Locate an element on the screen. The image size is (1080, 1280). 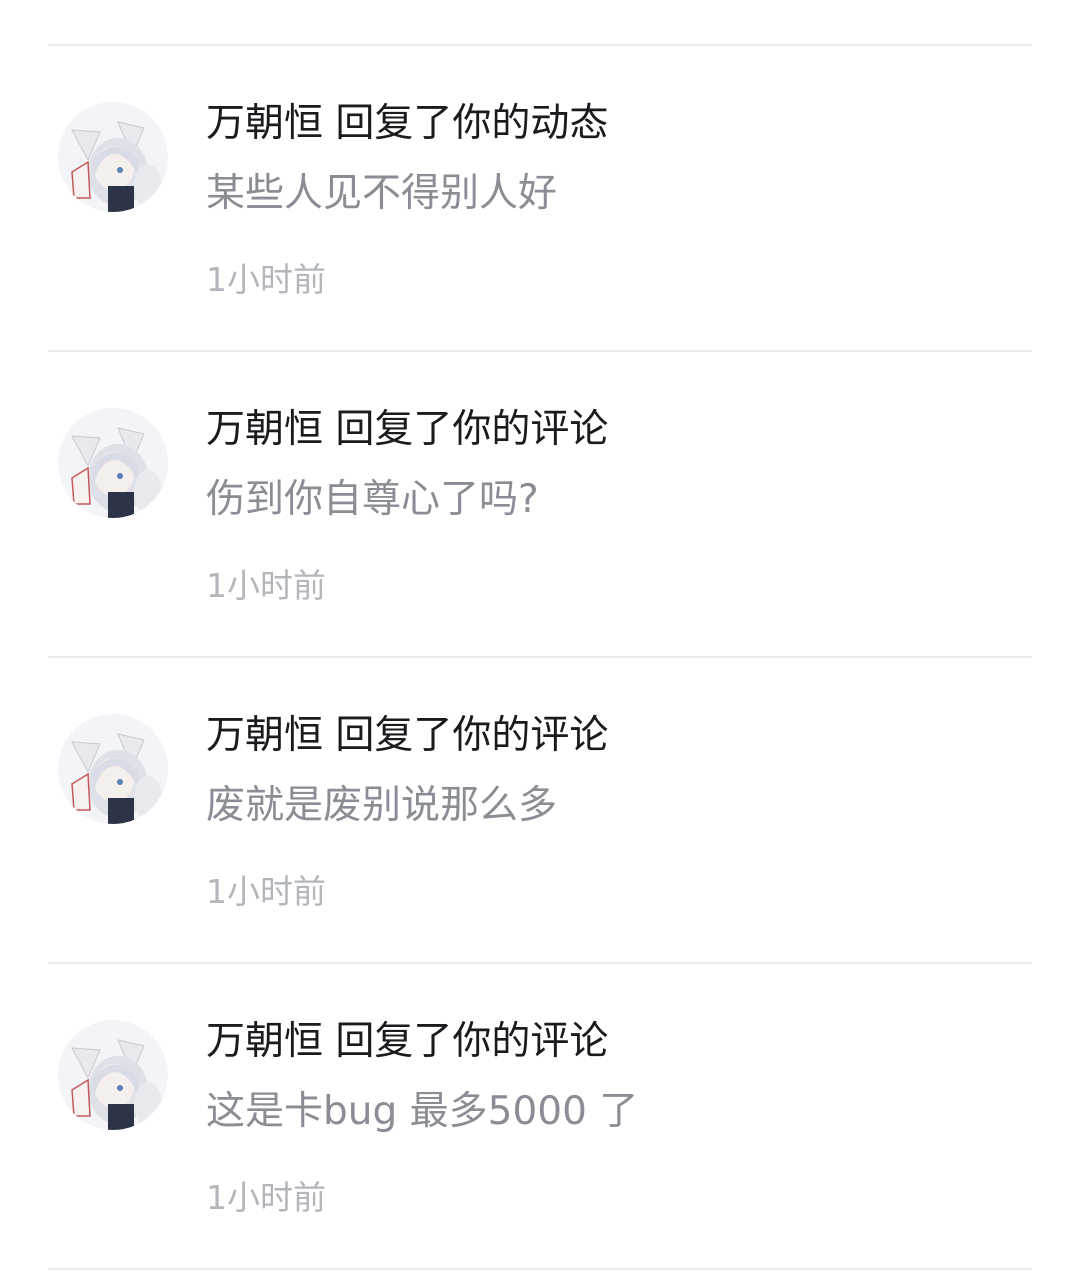
divider is located at coordinates (540, 1269).